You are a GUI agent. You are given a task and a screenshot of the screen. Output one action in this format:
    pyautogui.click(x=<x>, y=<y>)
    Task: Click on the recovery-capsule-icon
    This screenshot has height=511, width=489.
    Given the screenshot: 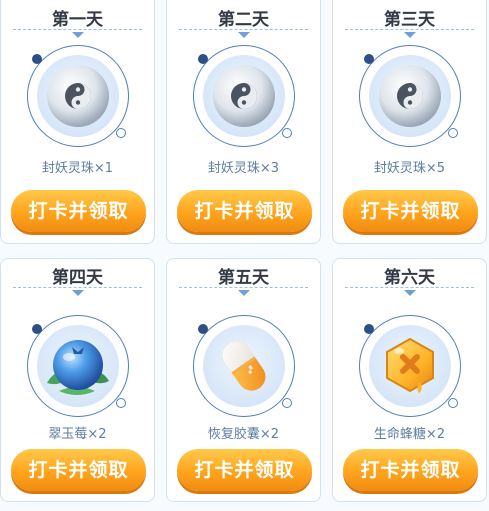 What is the action you would take?
    pyautogui.click(x=244, y=366)
    